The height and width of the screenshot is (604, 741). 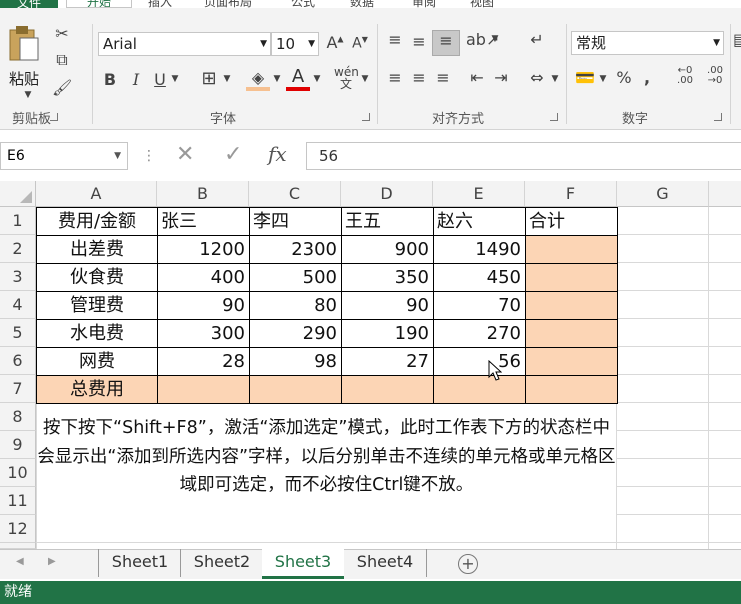 I want to click on font-launcher-icon, so click(x=366, y=117).